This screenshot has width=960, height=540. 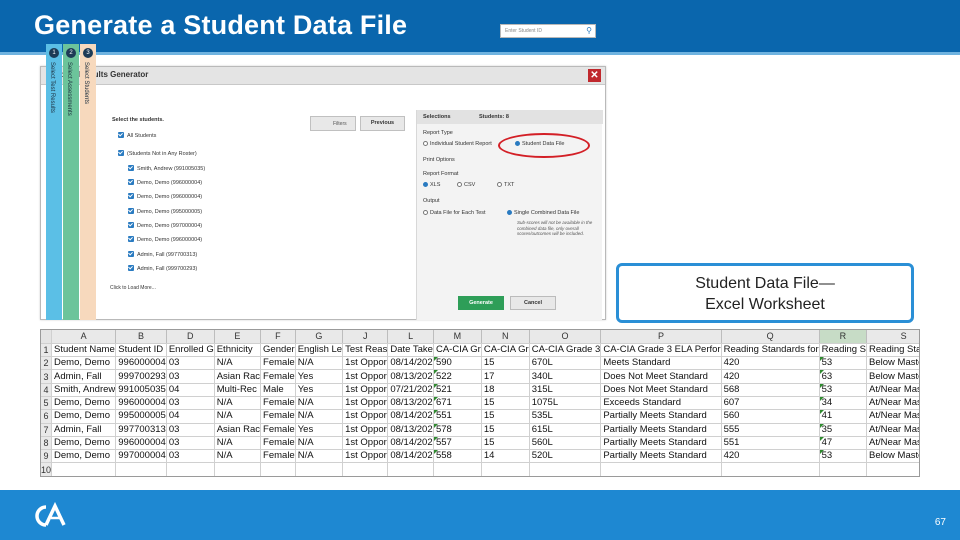 What do you see at coordinates (162, 255) in the screenshot?
I see `student-checkbox-item: Admin, Fall (997700313)` at bounding box center [162, 255].